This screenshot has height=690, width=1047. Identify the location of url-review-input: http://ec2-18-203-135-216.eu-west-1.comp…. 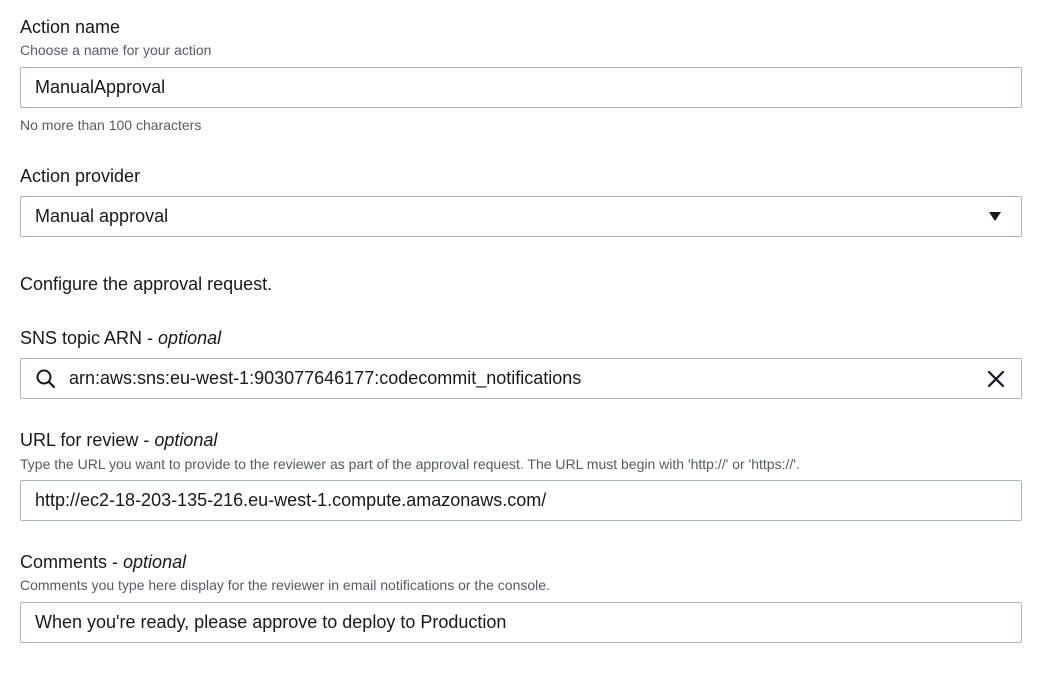
(521, 500).